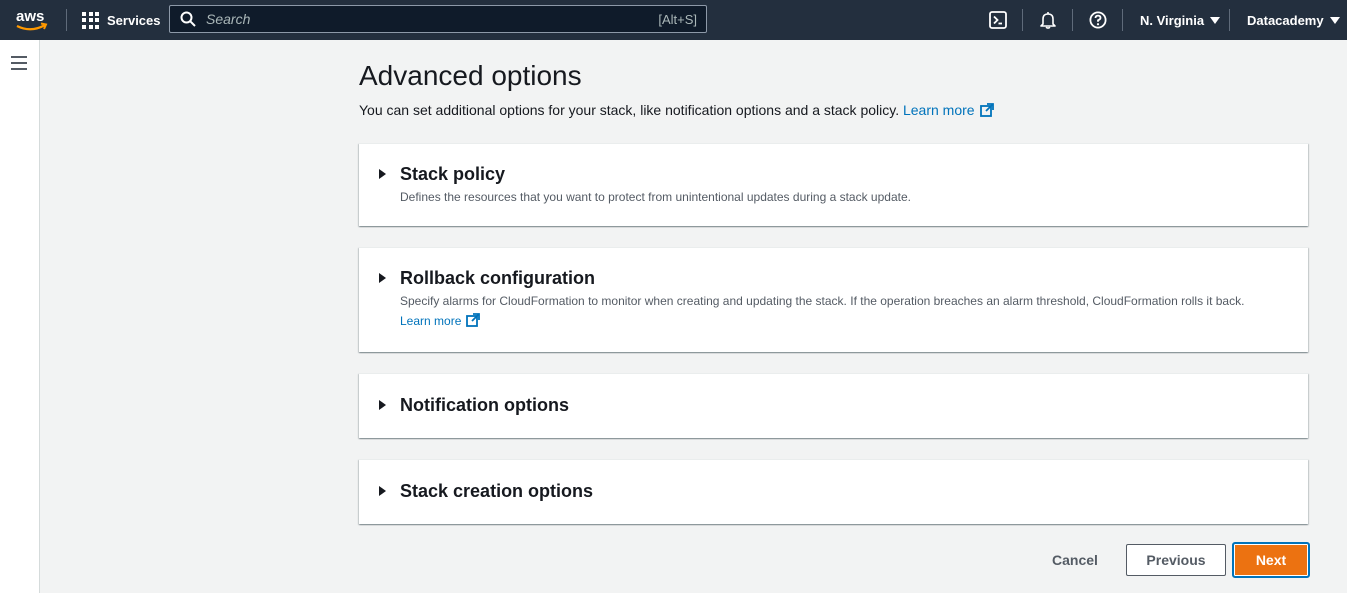 Image resolution: width=1347 pixels, height=593 pixels. I want to click on services-menu-button: Services, so click(121, 20).